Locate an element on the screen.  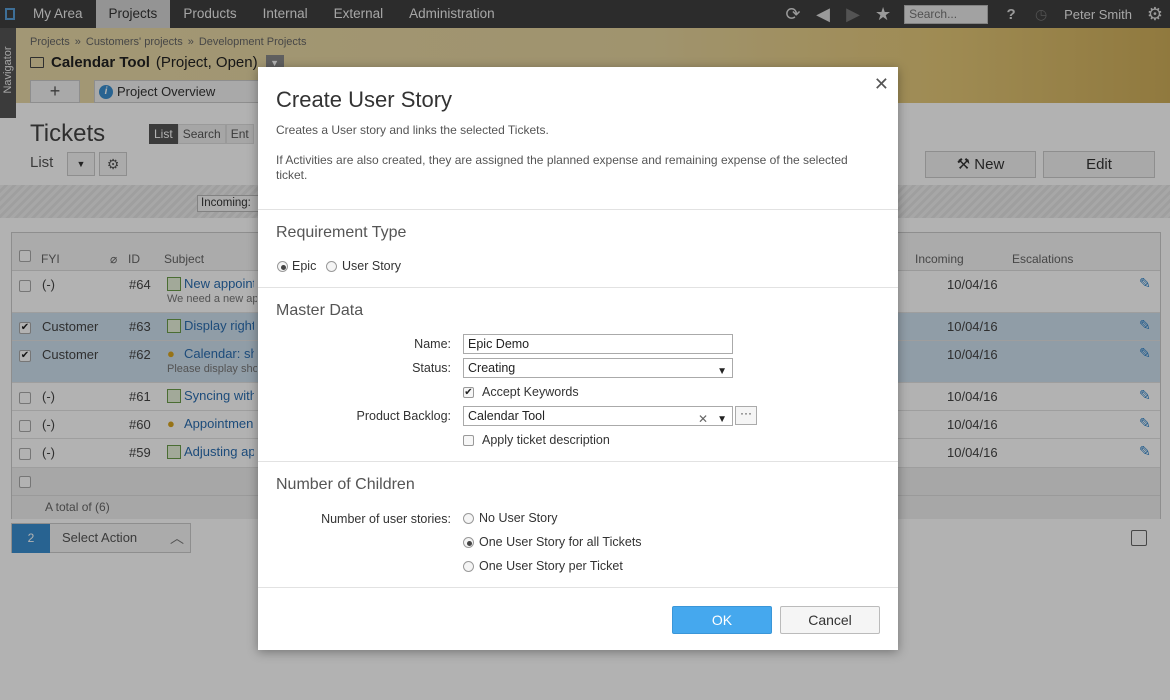
section-master-data: Master Data is located at coordinates (320, 310).